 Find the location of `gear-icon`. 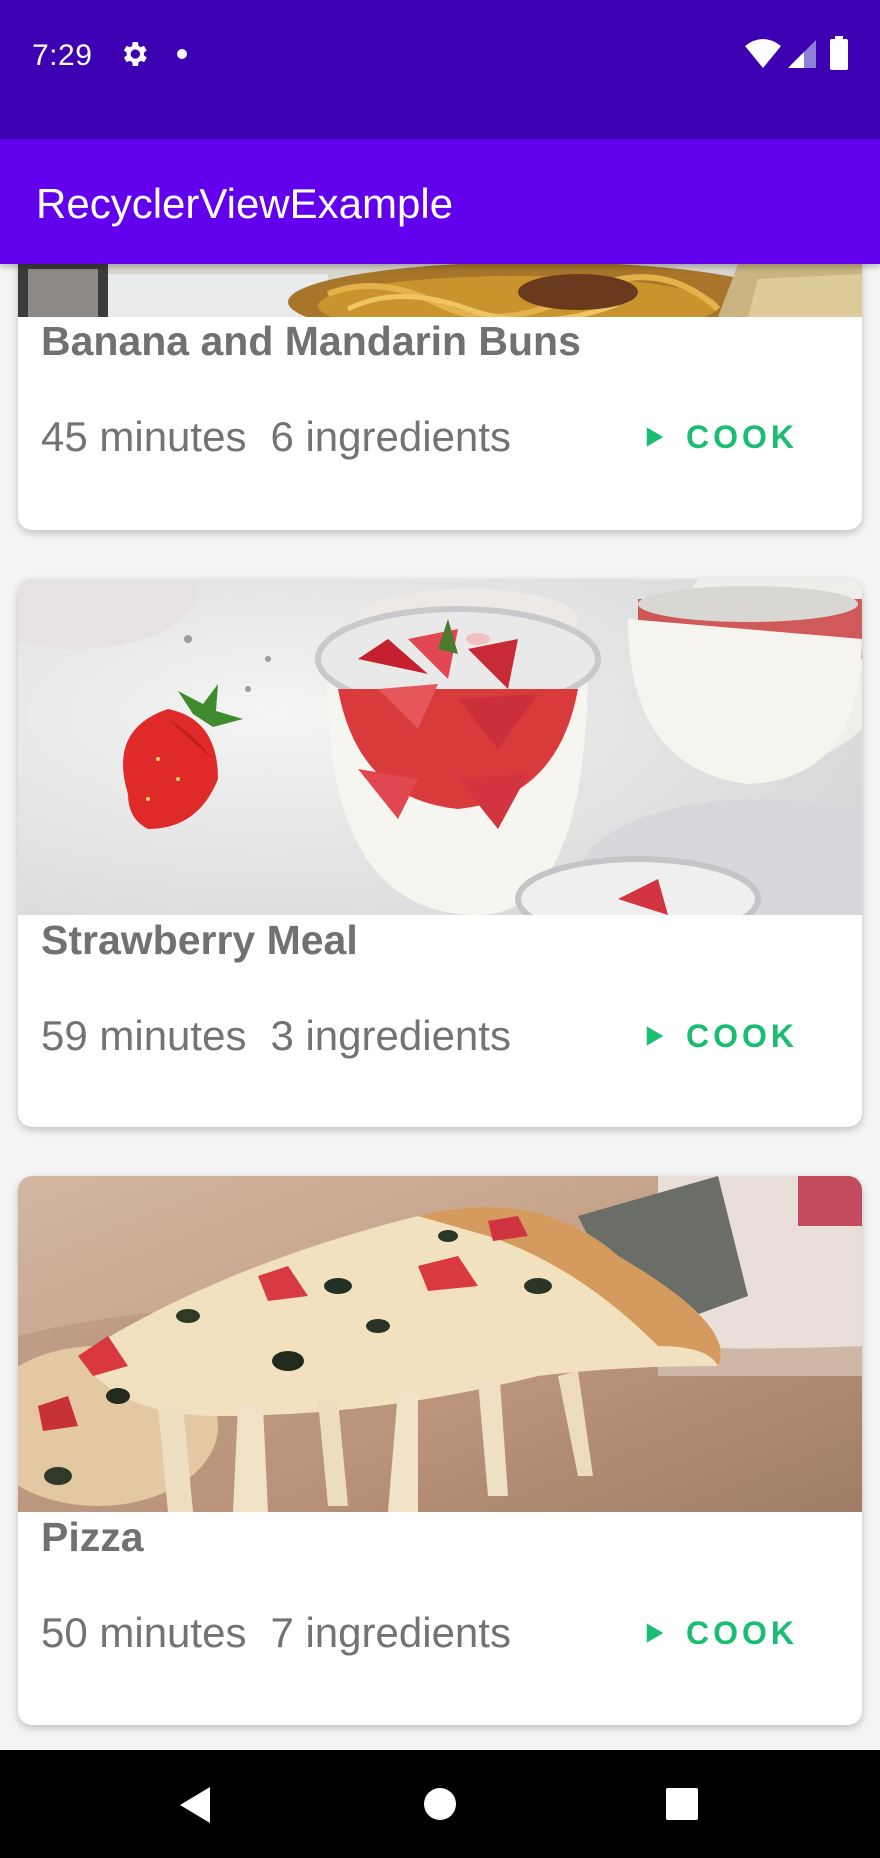

gear-icon is located at coordinates (135, 54).